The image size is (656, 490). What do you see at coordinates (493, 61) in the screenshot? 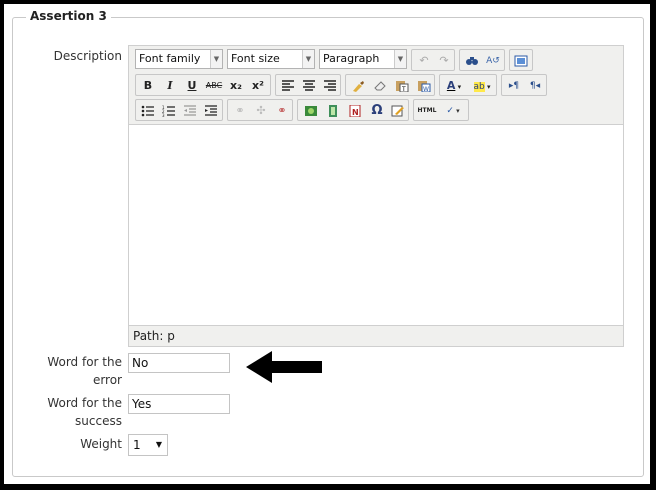
I see `replace-icon: A↺` at bounding box center [493, 61].